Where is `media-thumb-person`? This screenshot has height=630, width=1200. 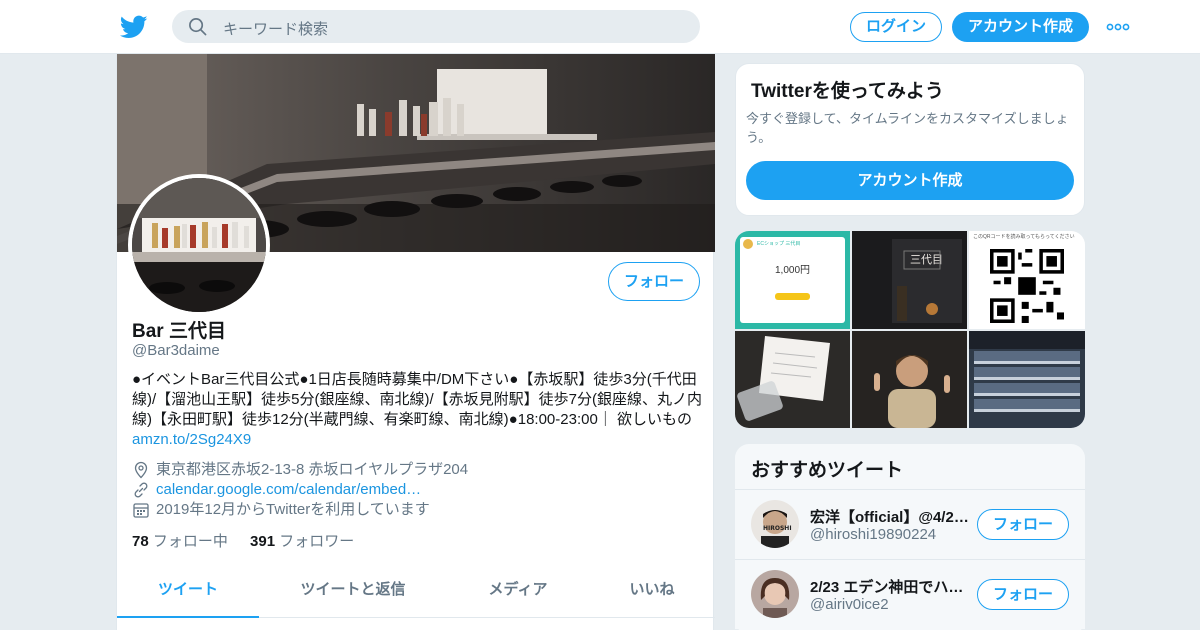
media-thumb-person is located at coordinates (909, 379).